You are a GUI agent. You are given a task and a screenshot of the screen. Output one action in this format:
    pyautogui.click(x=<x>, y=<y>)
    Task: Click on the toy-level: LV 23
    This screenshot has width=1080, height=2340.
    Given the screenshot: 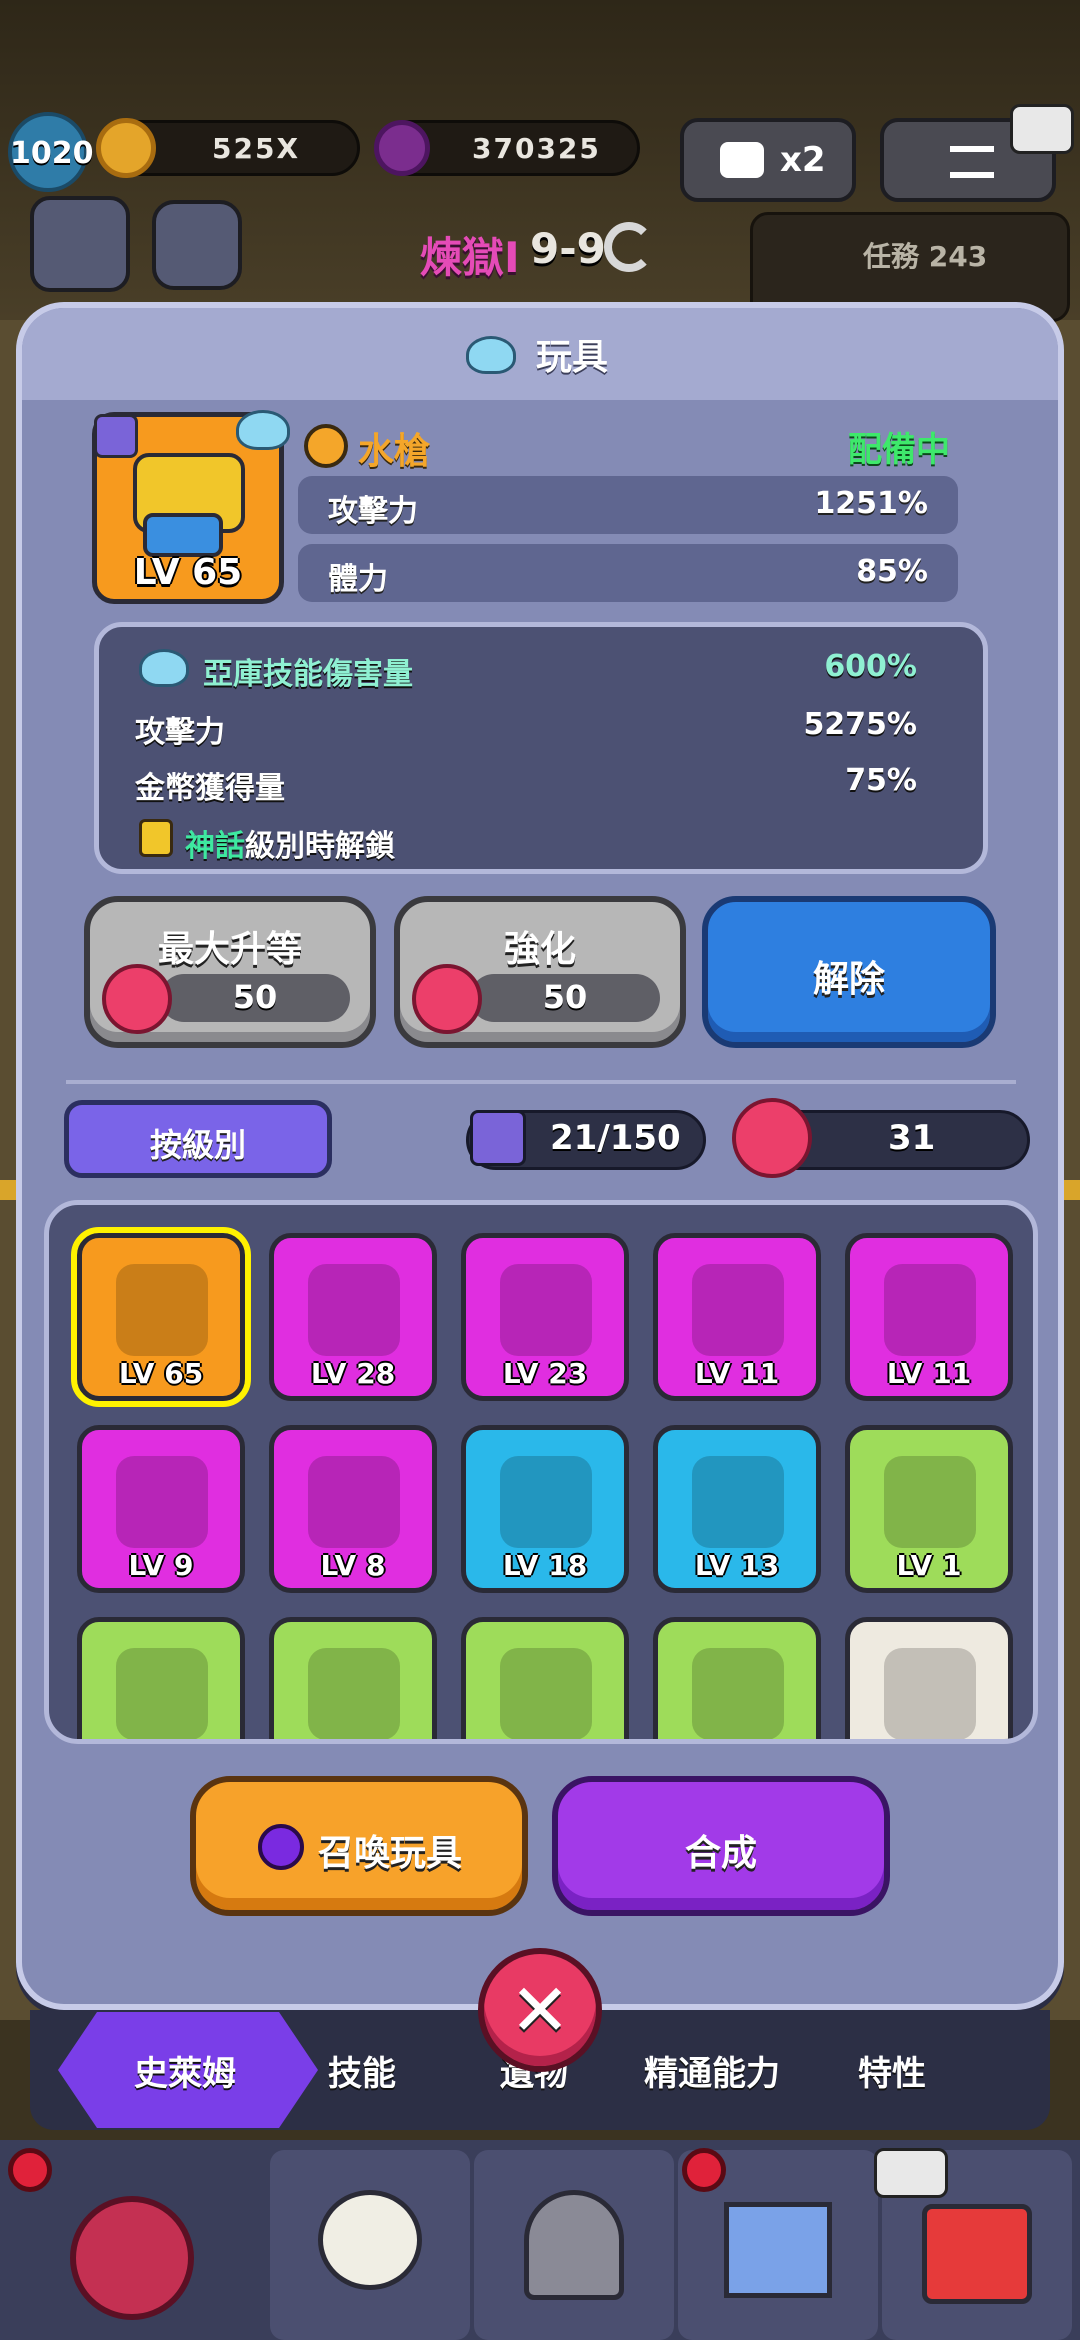 What is the action you would take?
    pyautogui.click(x=545, y=1373)
    